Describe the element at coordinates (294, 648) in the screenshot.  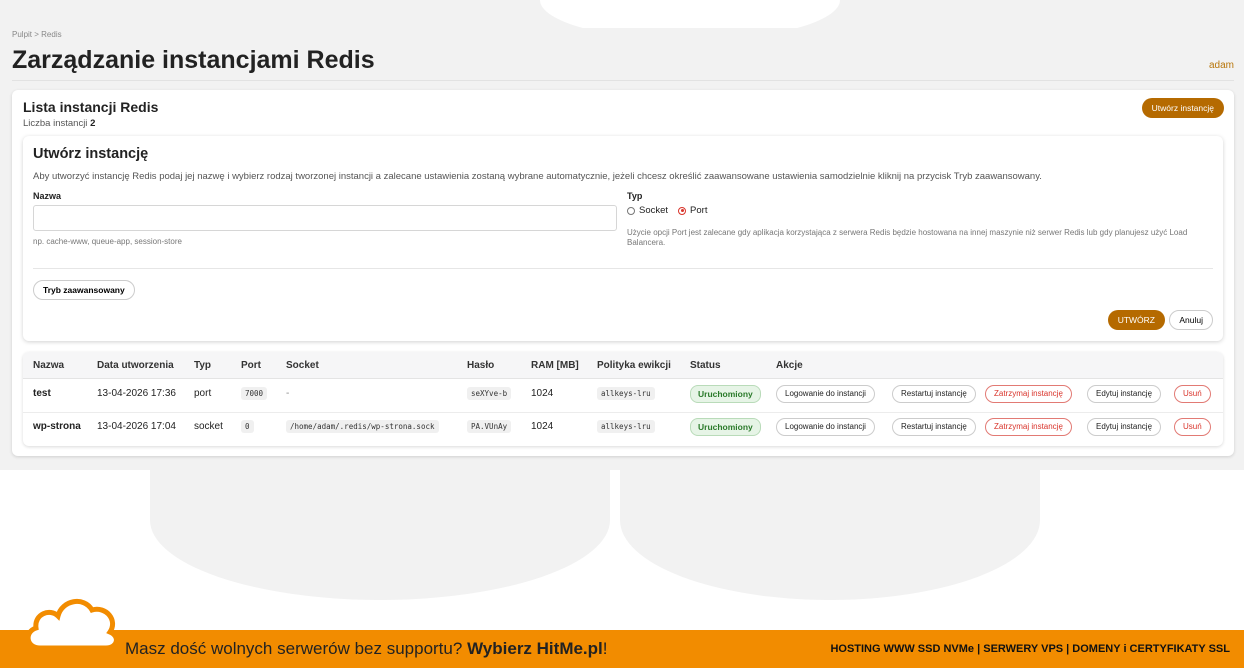
I see `banner-question: Masz dość wolnych serwerów bez supportu?` at that location.